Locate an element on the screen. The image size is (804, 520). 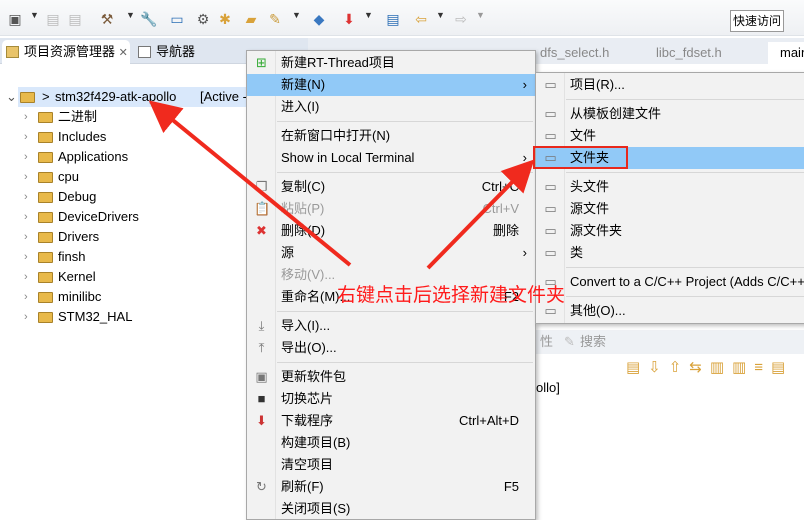
annotation-text: 右键点击后选择新建文件夹 is located at coordinates (451, 295).